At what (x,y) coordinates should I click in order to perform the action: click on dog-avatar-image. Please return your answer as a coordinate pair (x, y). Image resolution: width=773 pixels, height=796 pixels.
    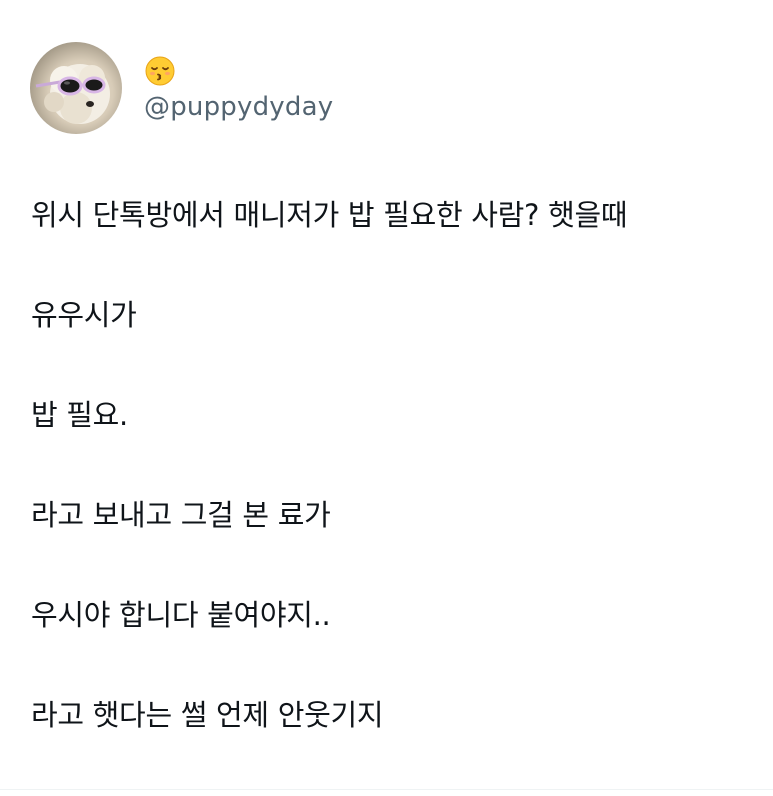
    Looking at the image, I should click on (72, 94).